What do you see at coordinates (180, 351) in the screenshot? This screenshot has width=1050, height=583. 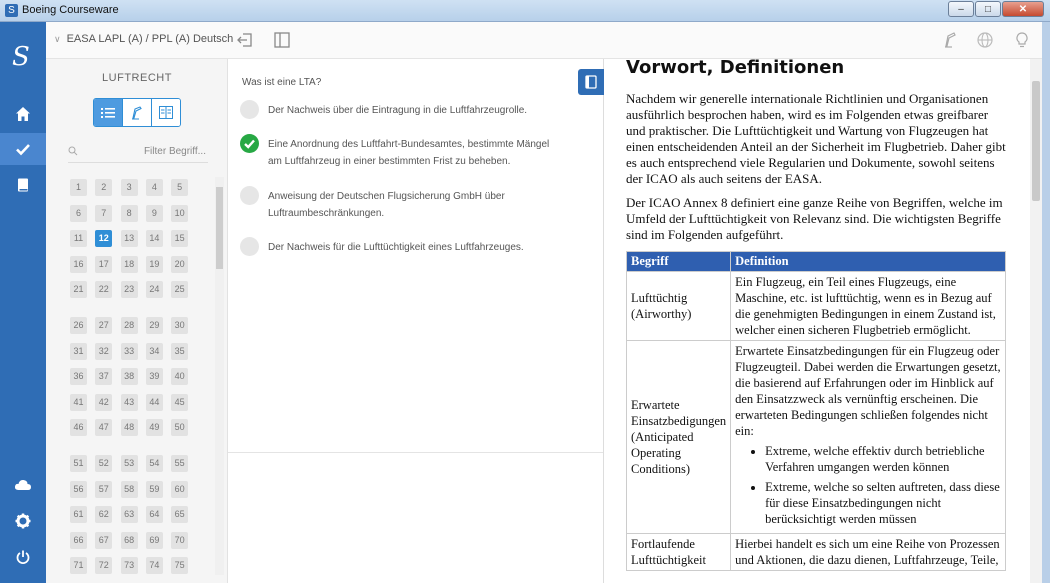 I see `question-number-35: 35` at bounding box center [180, 351].